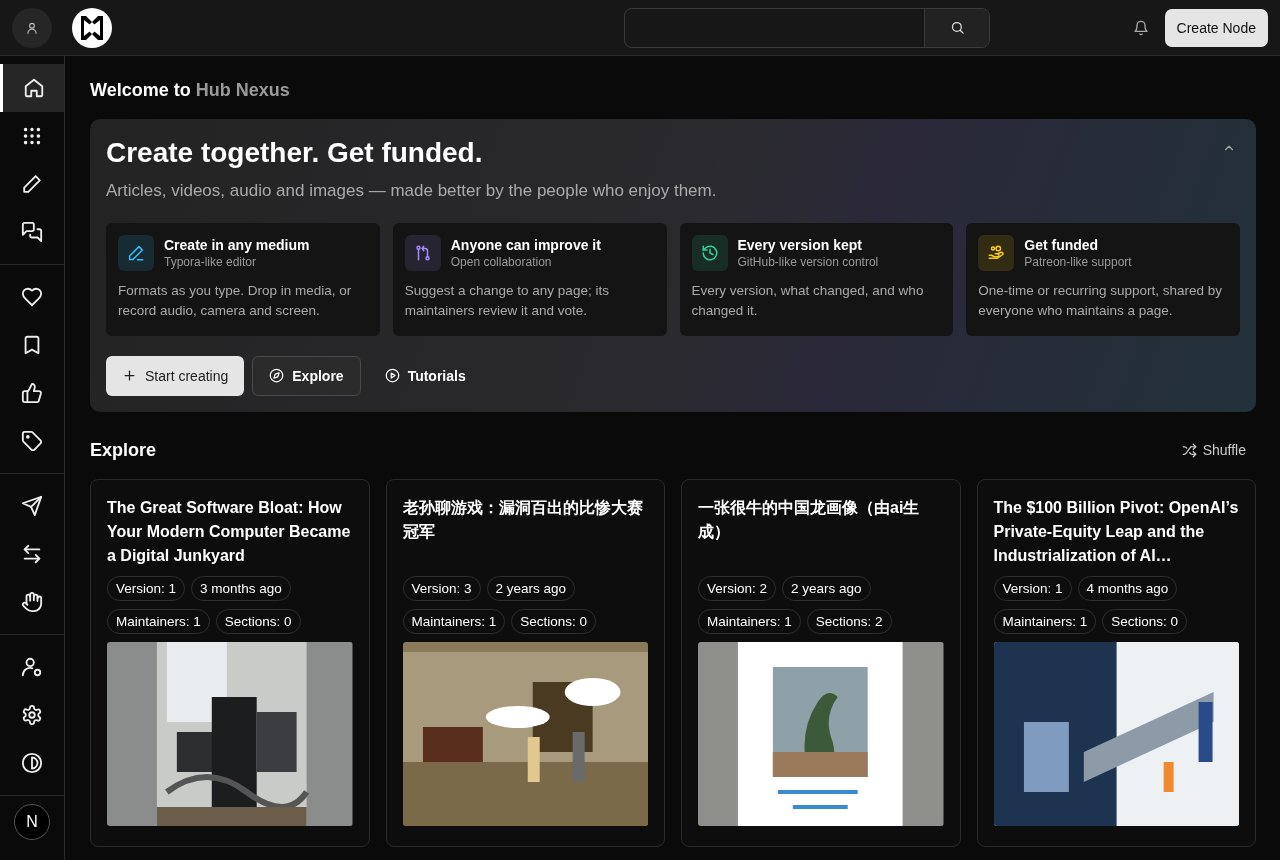  Describe the element at coordinates (123, 450) in the screenshot. I see `section-title: Explore` at that location.